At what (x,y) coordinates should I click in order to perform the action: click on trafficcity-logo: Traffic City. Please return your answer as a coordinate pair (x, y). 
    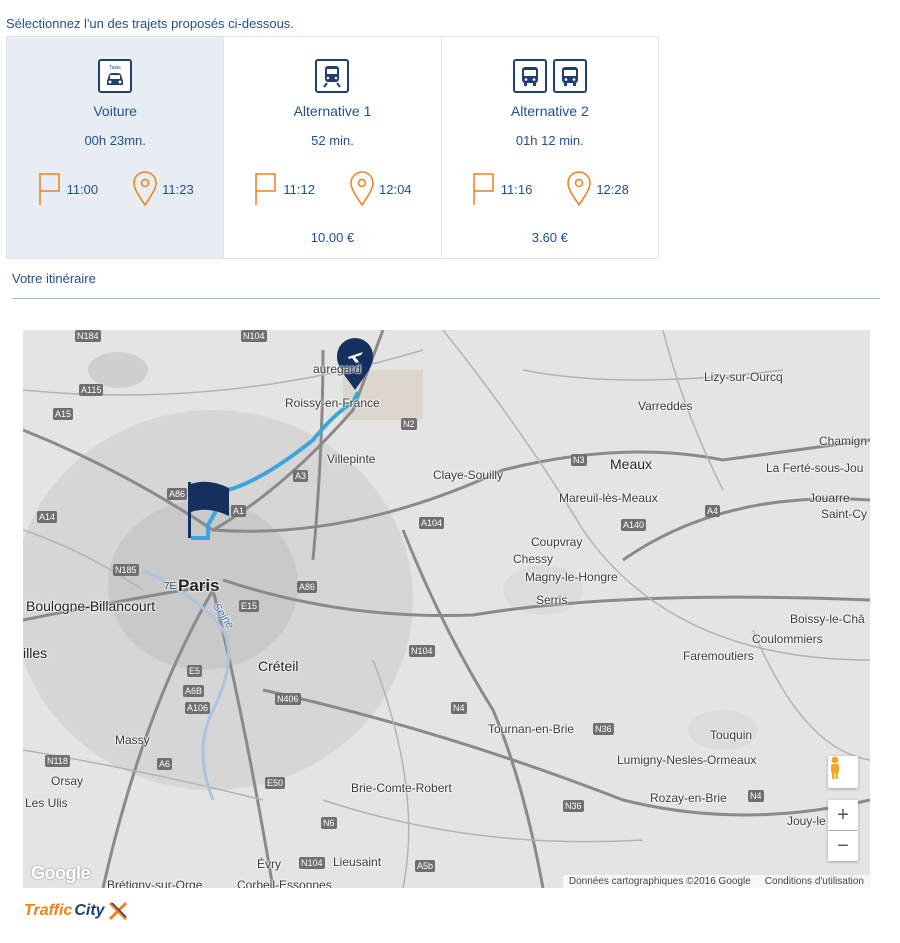
    Looking at the image, I should click on (76, 911).